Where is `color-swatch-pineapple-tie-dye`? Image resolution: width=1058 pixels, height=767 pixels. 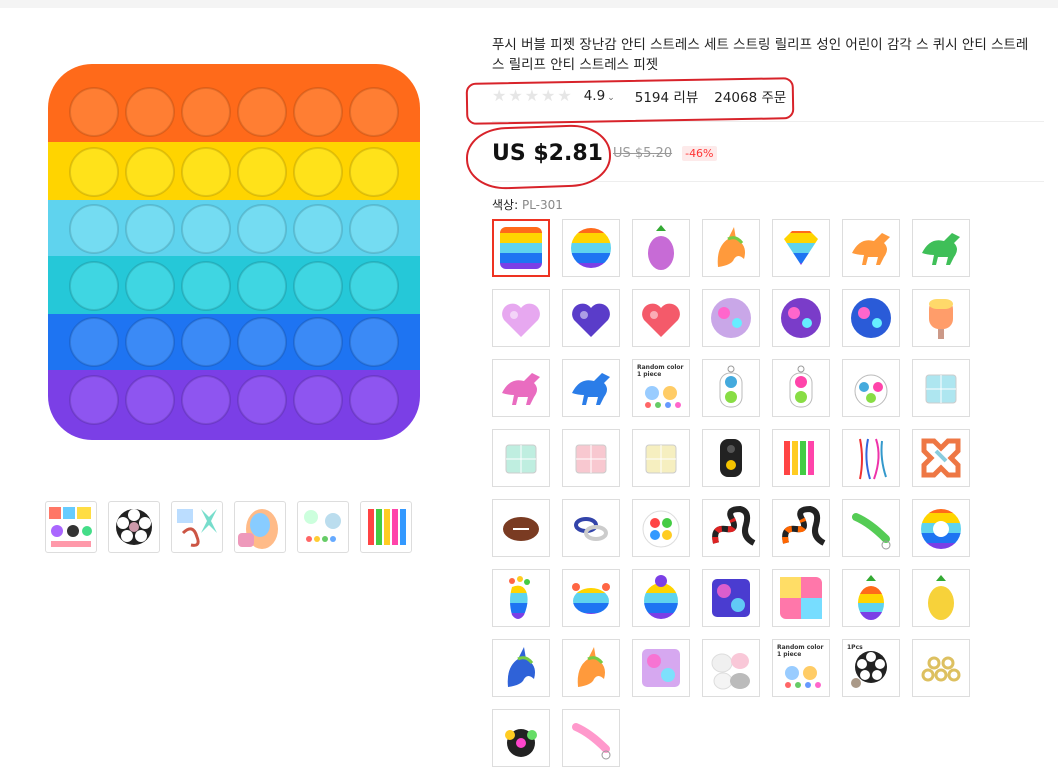 color-swatch-pineapple-tie-dye is located at coordinates (661, 248).